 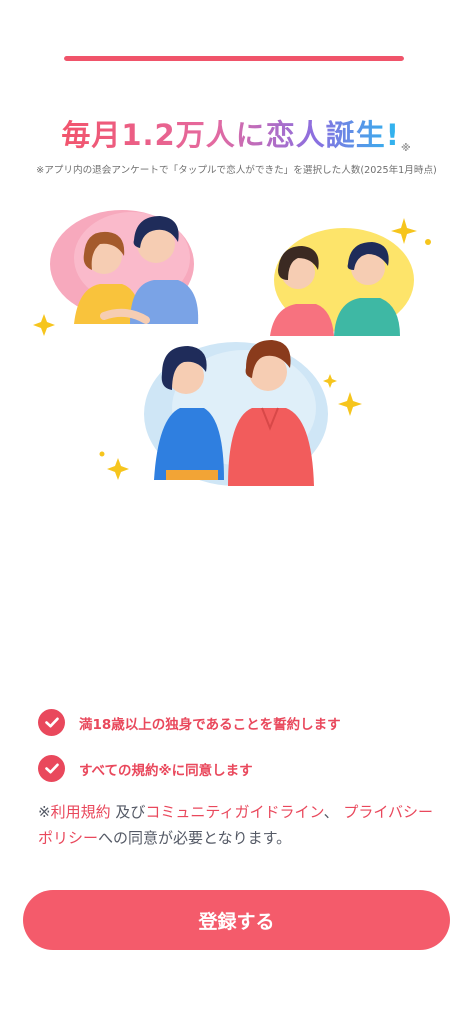 What do you see at coordinates (406, 148) in the screenshot?
I see `headline-footnote-mark: ※` at bounding box center [406, 148].